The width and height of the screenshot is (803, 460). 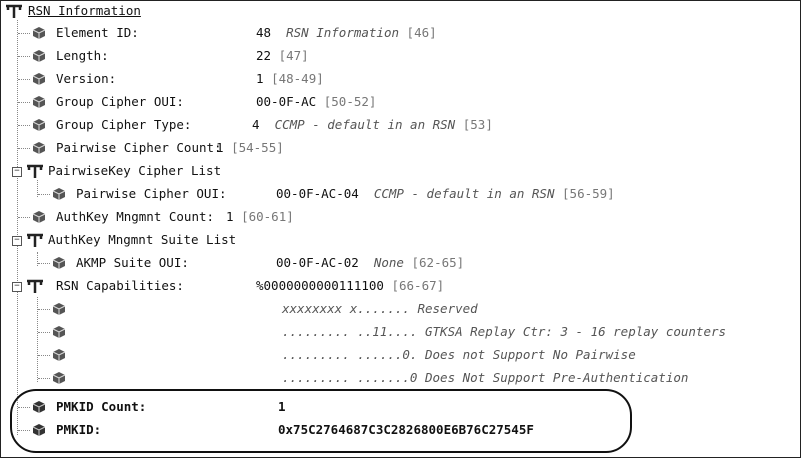 What do you see at coordinates (151, 193) in the screenshot?
I see `field-label: Pairwise Cipher OUI:` at bounding box center [151, 193].